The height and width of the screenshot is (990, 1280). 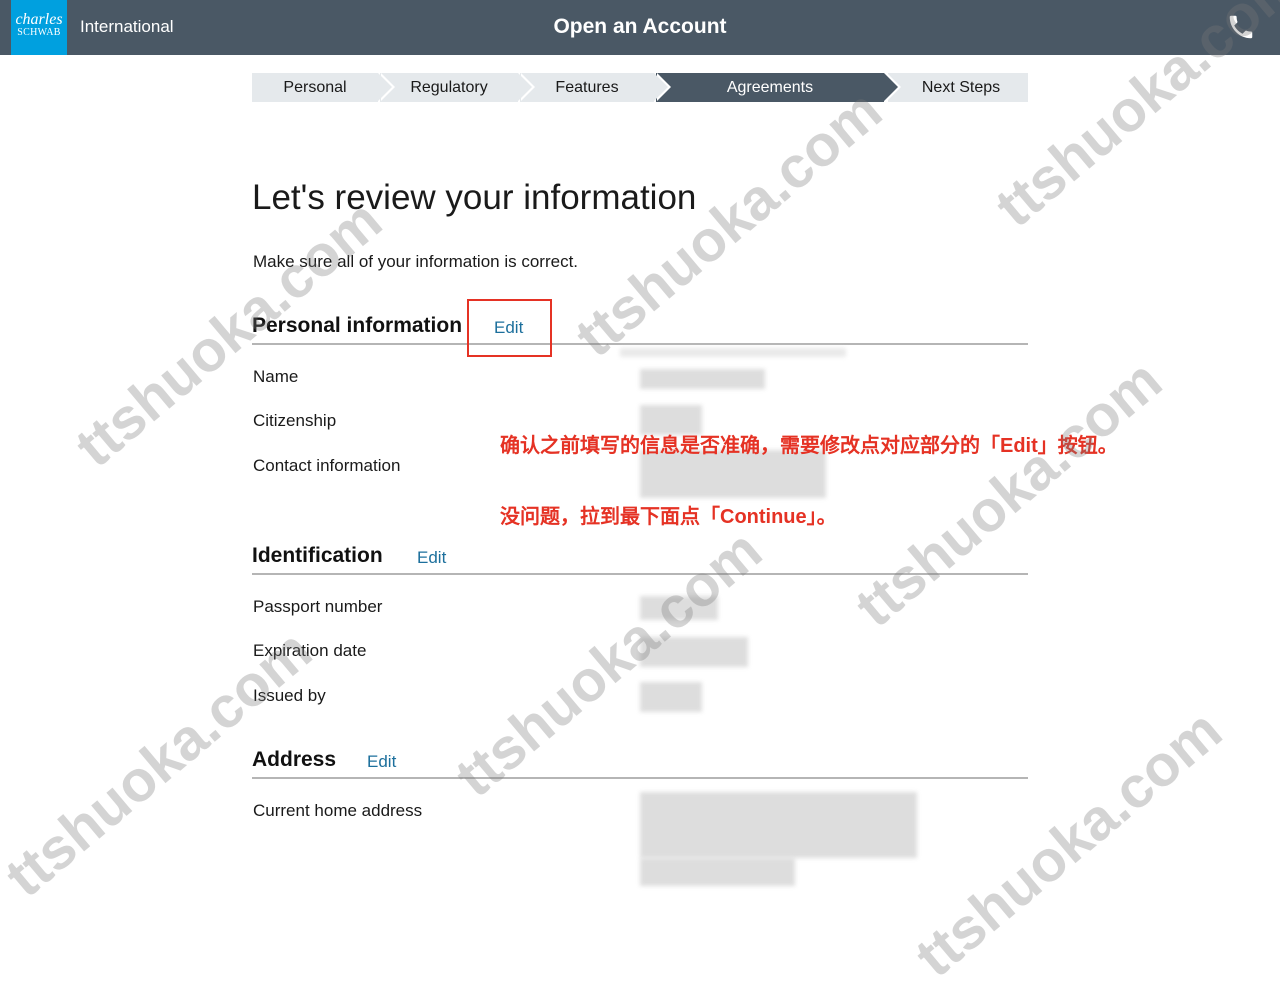 I want to click on field-label-name: Name, so click(x=276, y=376).